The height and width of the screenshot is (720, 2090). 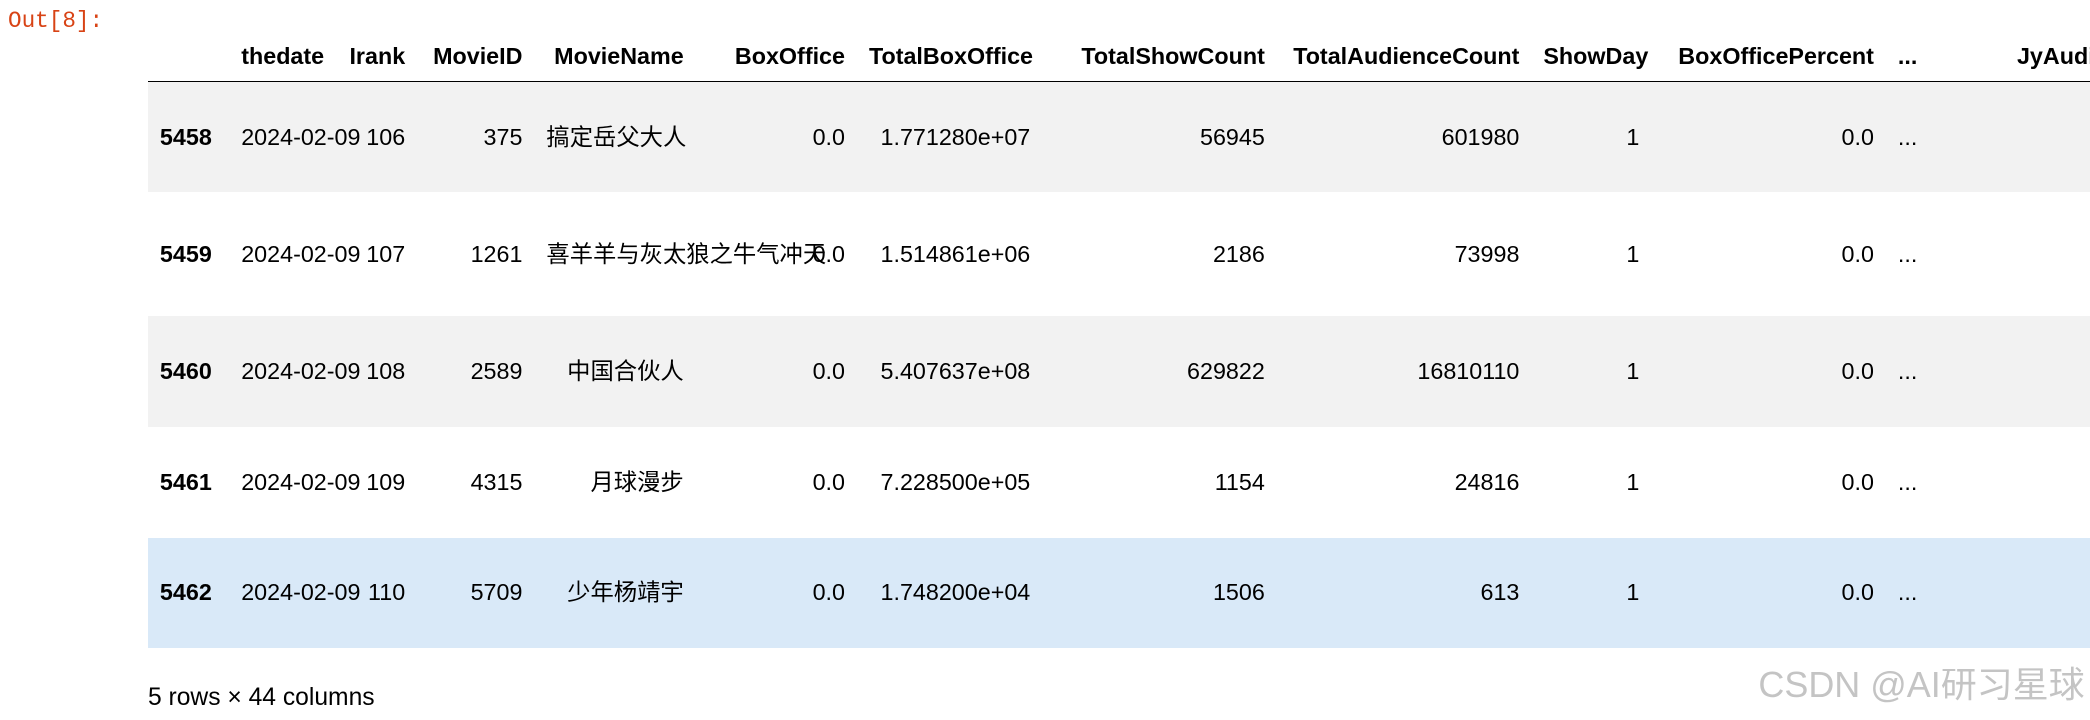 I want to click on cell-totalboxoffice: 7.228500e+05, so click(x=955, y=481).